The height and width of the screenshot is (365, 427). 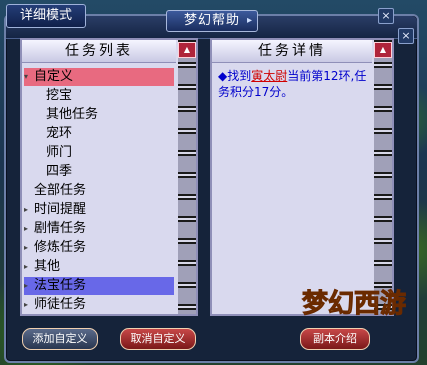 I want to click on task-tree-item-label: 其他任务, so click(x=72, y=114).